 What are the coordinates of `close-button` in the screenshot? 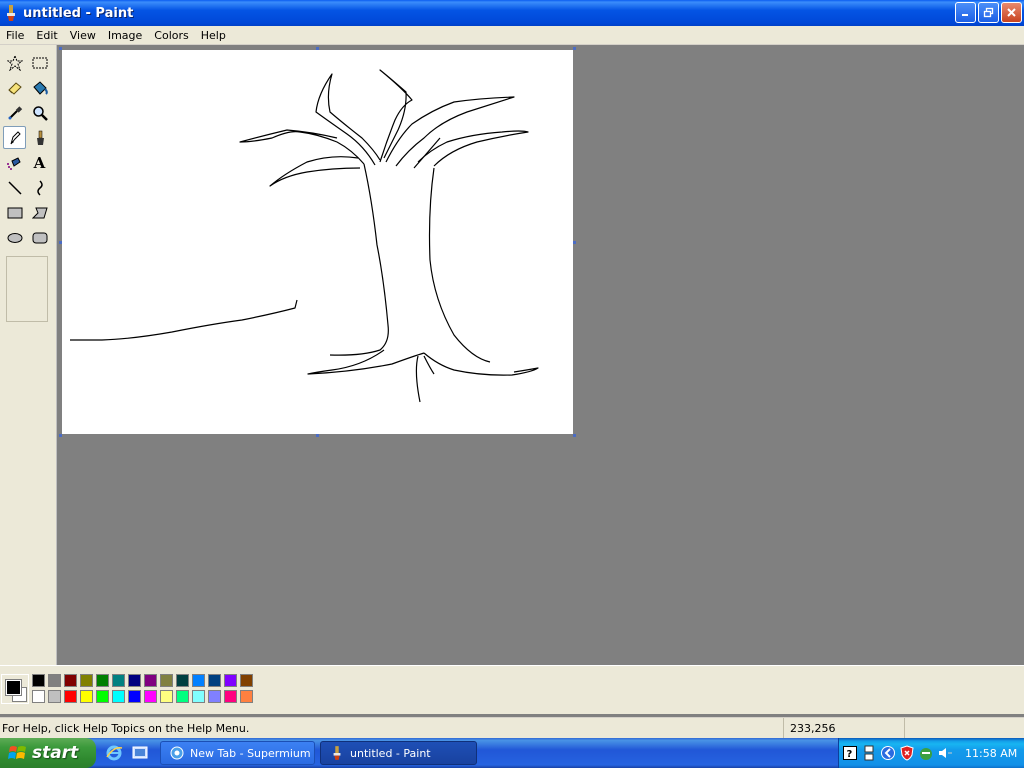 It's located at (1011, 12).